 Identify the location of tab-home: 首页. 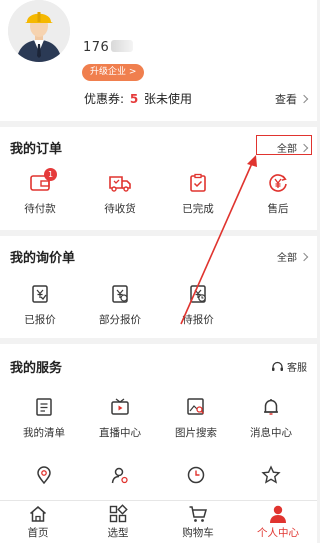
(38, 522).